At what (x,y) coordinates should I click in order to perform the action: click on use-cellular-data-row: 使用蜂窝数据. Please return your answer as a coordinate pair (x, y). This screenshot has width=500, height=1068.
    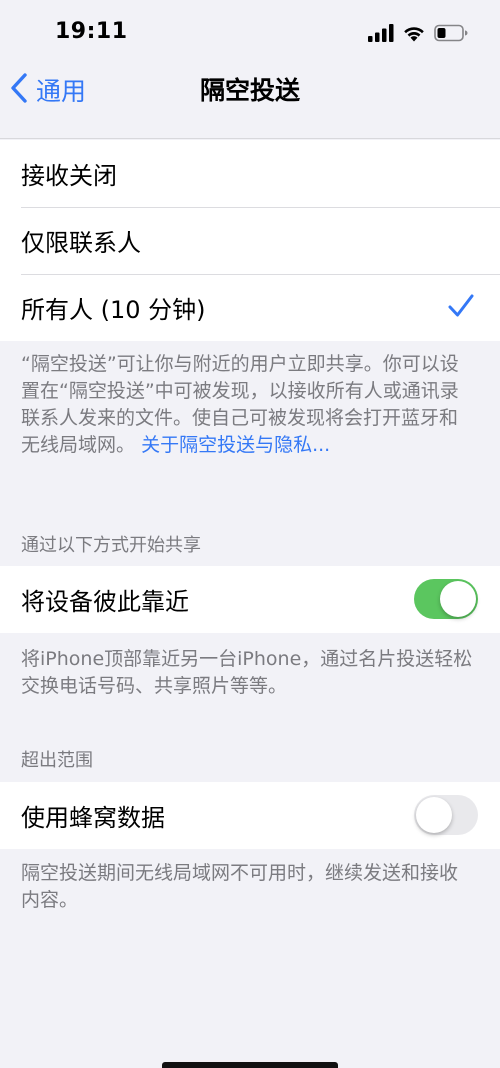
    Looking at the image, I should click on (250, 815).